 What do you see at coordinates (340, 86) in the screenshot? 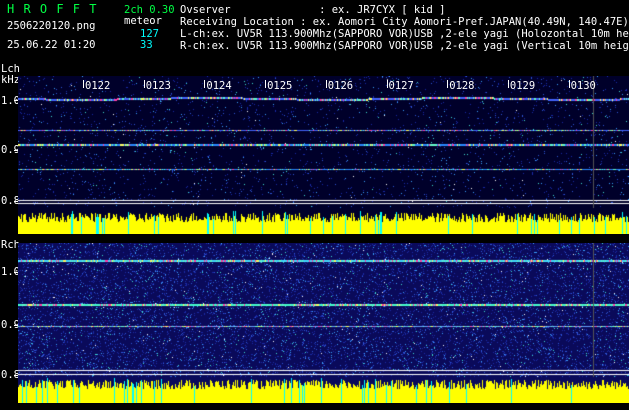
I see `time-label-0126: 0126` at bounding box center [340, 86].